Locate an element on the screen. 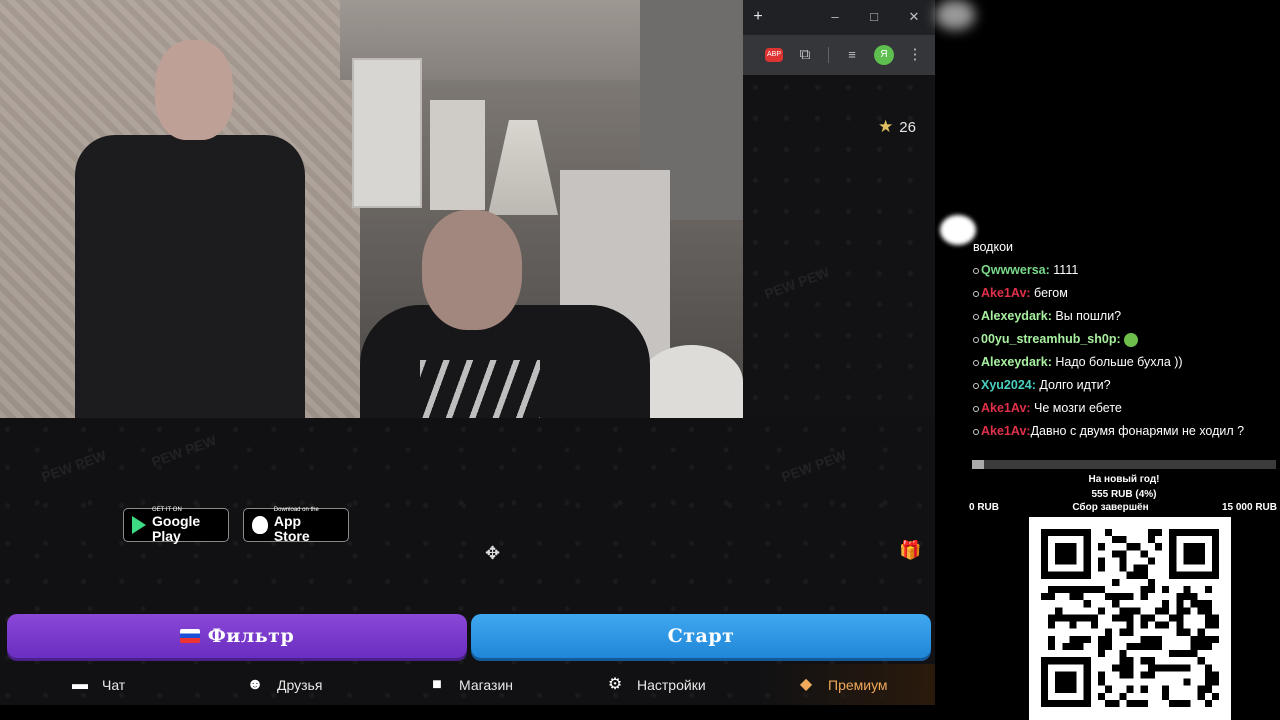 Image resolution: width=1280 pixels, height=720 pixels. filter-button: Фильтр is located at coordinates (237, 636).